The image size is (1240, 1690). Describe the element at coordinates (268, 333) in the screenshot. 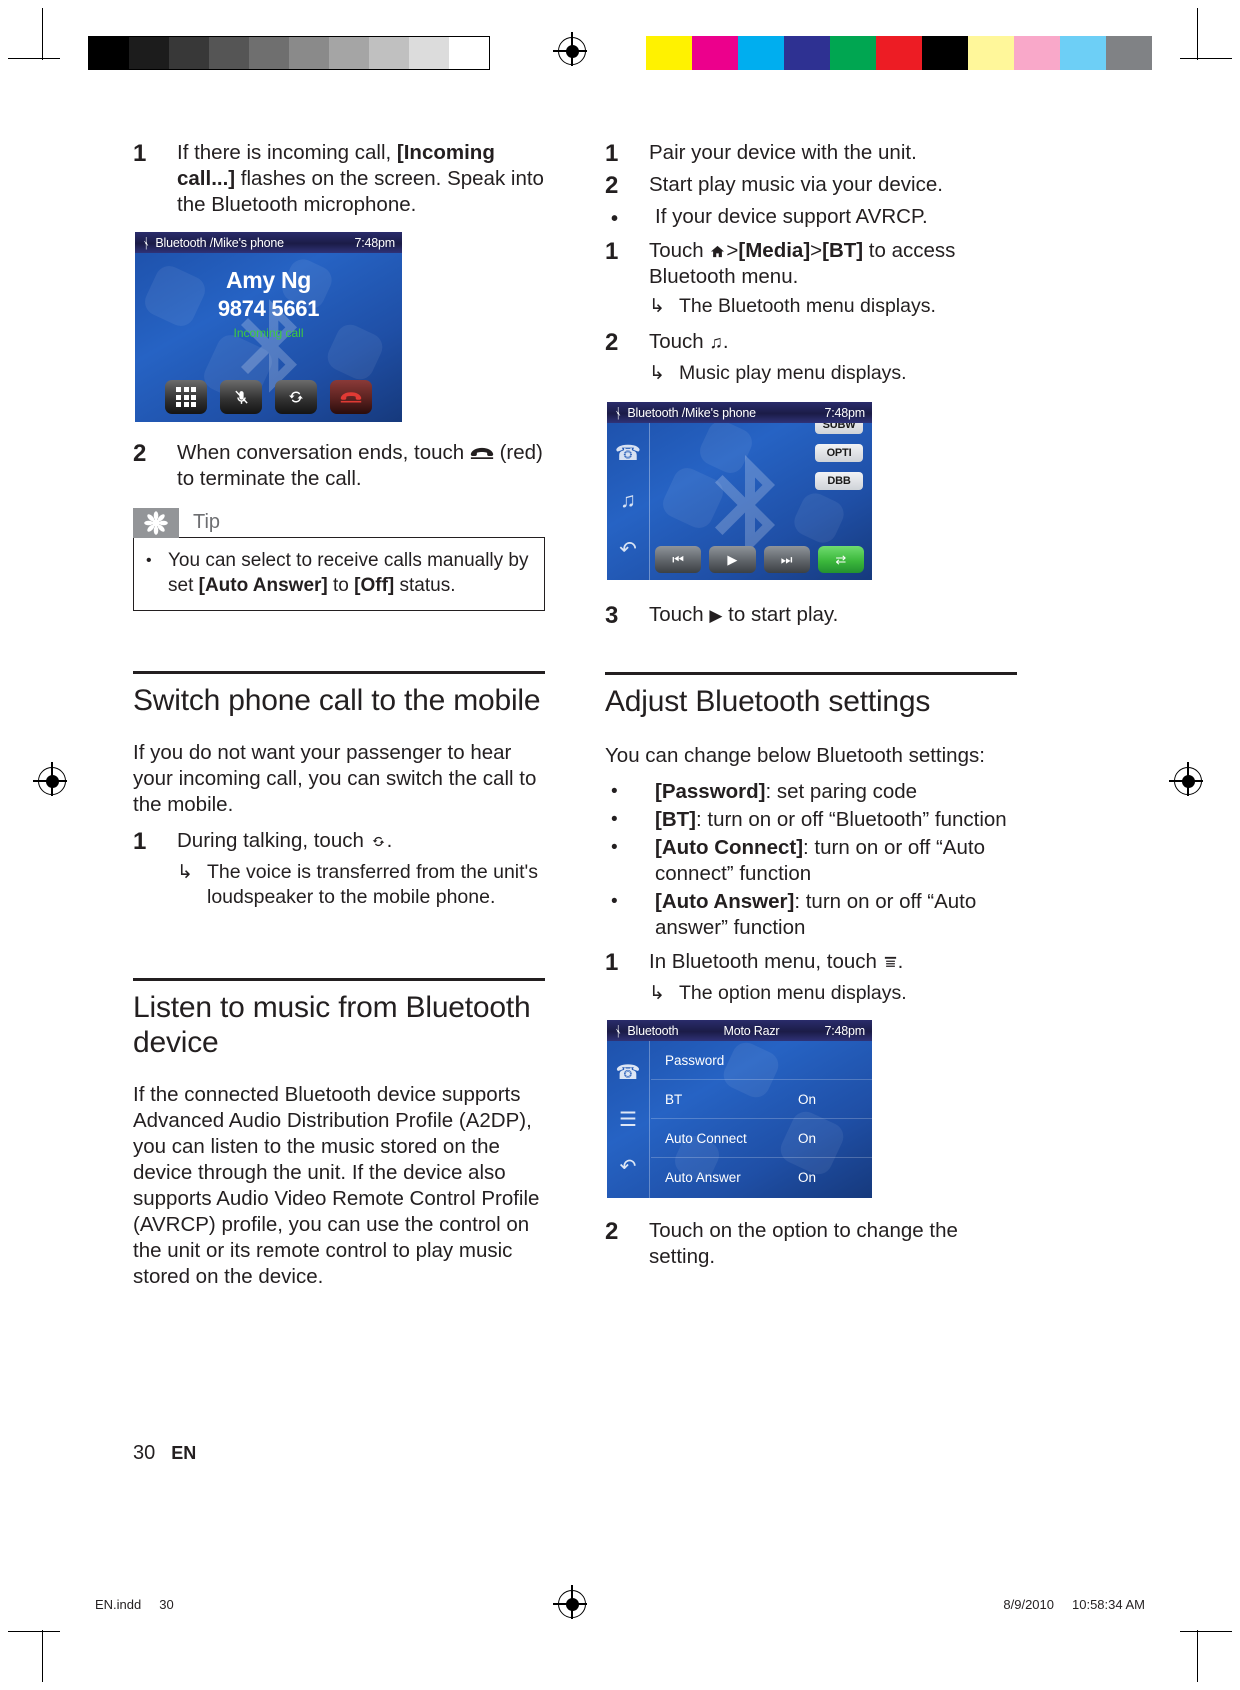

I see `call-state-label: Incoming call` at that location.